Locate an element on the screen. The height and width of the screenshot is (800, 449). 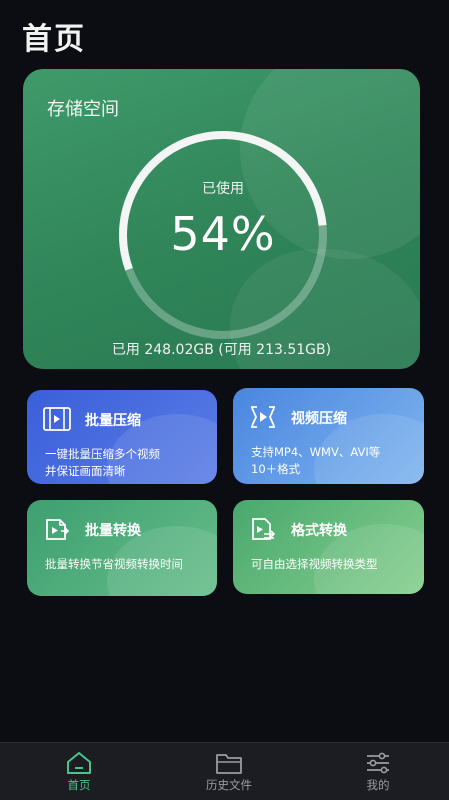
format-convert-tile: 格式转换 可自由选择视频转换类型 is located at coordinates (328, 547).